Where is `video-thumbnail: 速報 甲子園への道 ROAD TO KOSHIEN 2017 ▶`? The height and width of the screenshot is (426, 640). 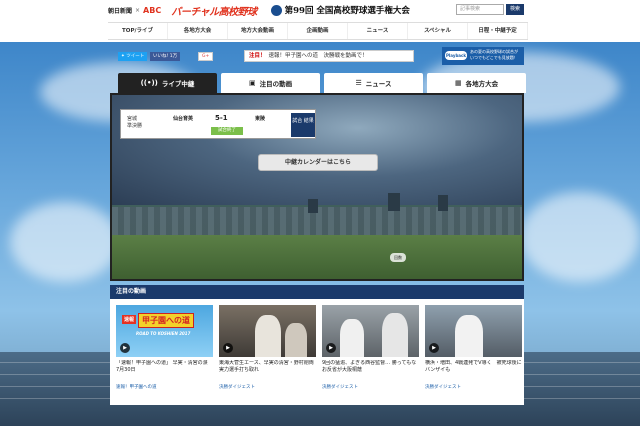
video-thumbnail: 速報 甲子園への道 ROAD TO KOSHIEN 2017 ▶ is located at coordinates (164, 331).